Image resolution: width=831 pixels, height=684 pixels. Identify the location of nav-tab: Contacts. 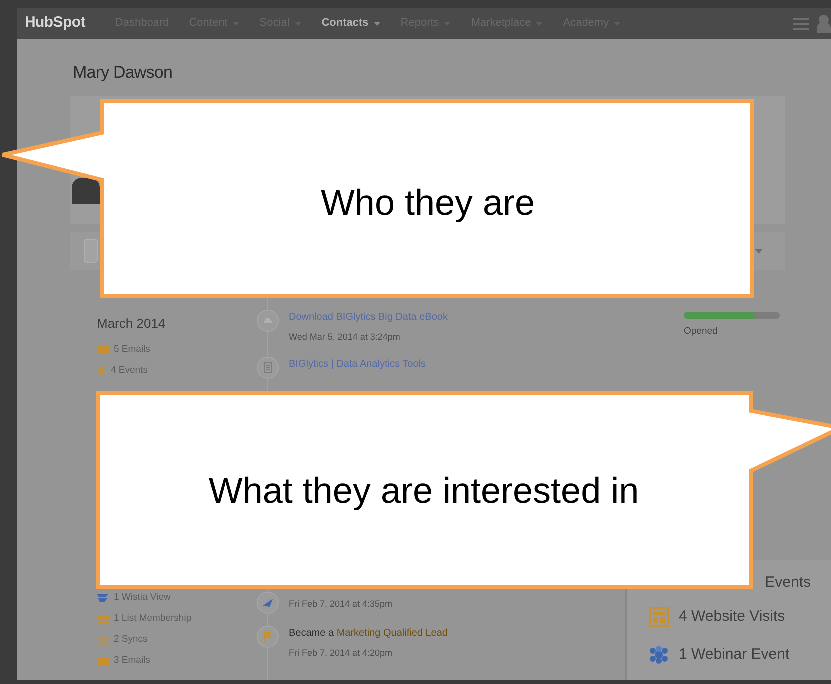
(351, 23).